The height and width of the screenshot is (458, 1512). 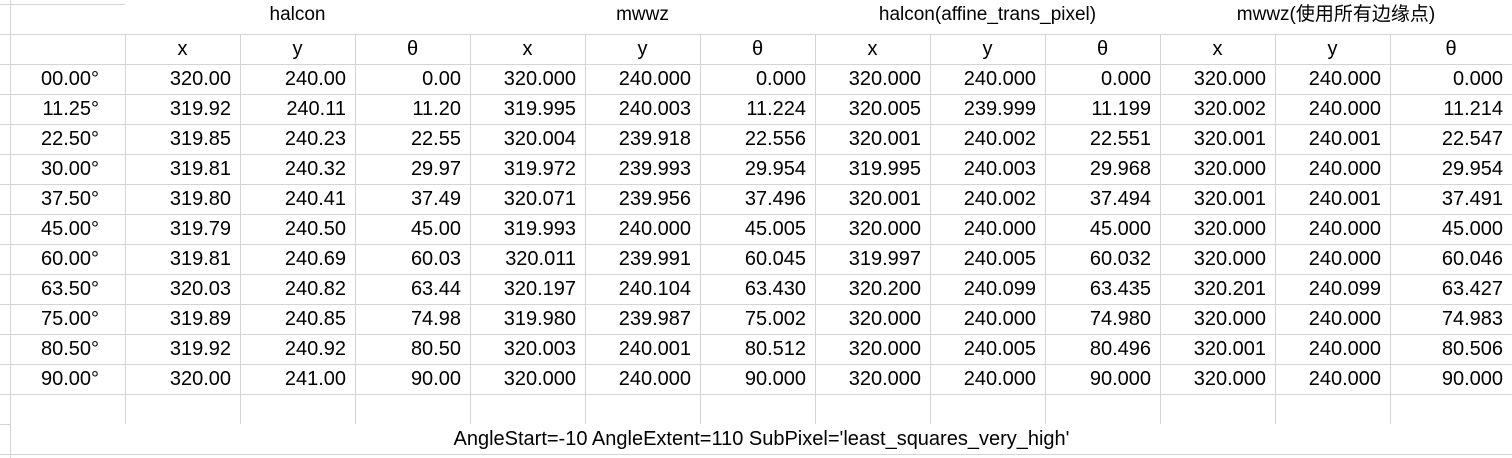 What do you see at coordinates (527, 259) in the screenshot?
I see `value-cell: 320.011` at bounding box center [527, 259].